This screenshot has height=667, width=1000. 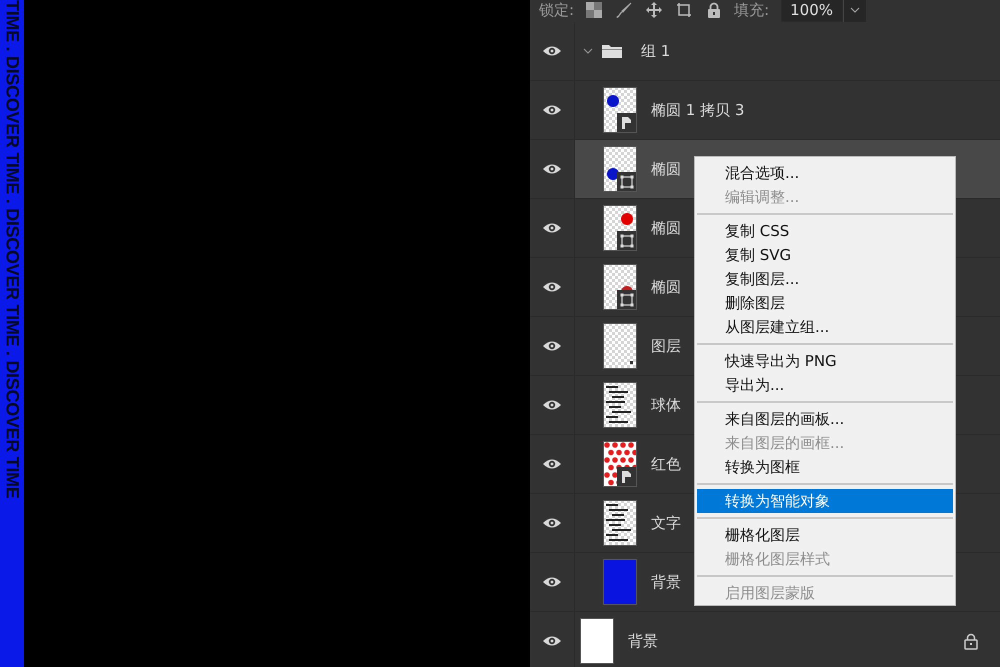 What do you see at coordinates (697, 110) in the screenshot?
I see `layer-name: 椭圆 1 拷贝 3` at bounding box center [697, 110].